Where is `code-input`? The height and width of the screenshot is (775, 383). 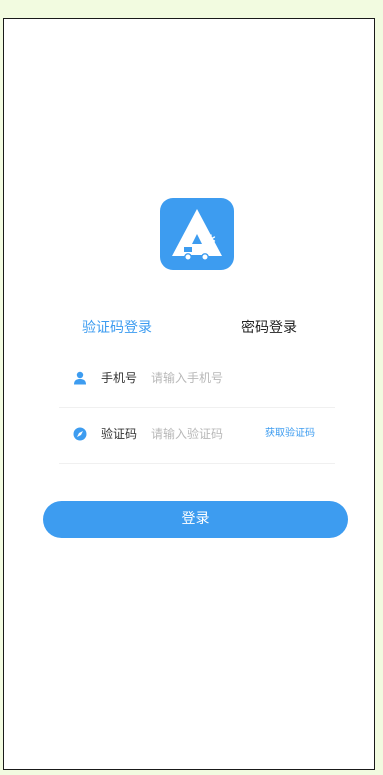
code-input is located at coordinates (205, 434).